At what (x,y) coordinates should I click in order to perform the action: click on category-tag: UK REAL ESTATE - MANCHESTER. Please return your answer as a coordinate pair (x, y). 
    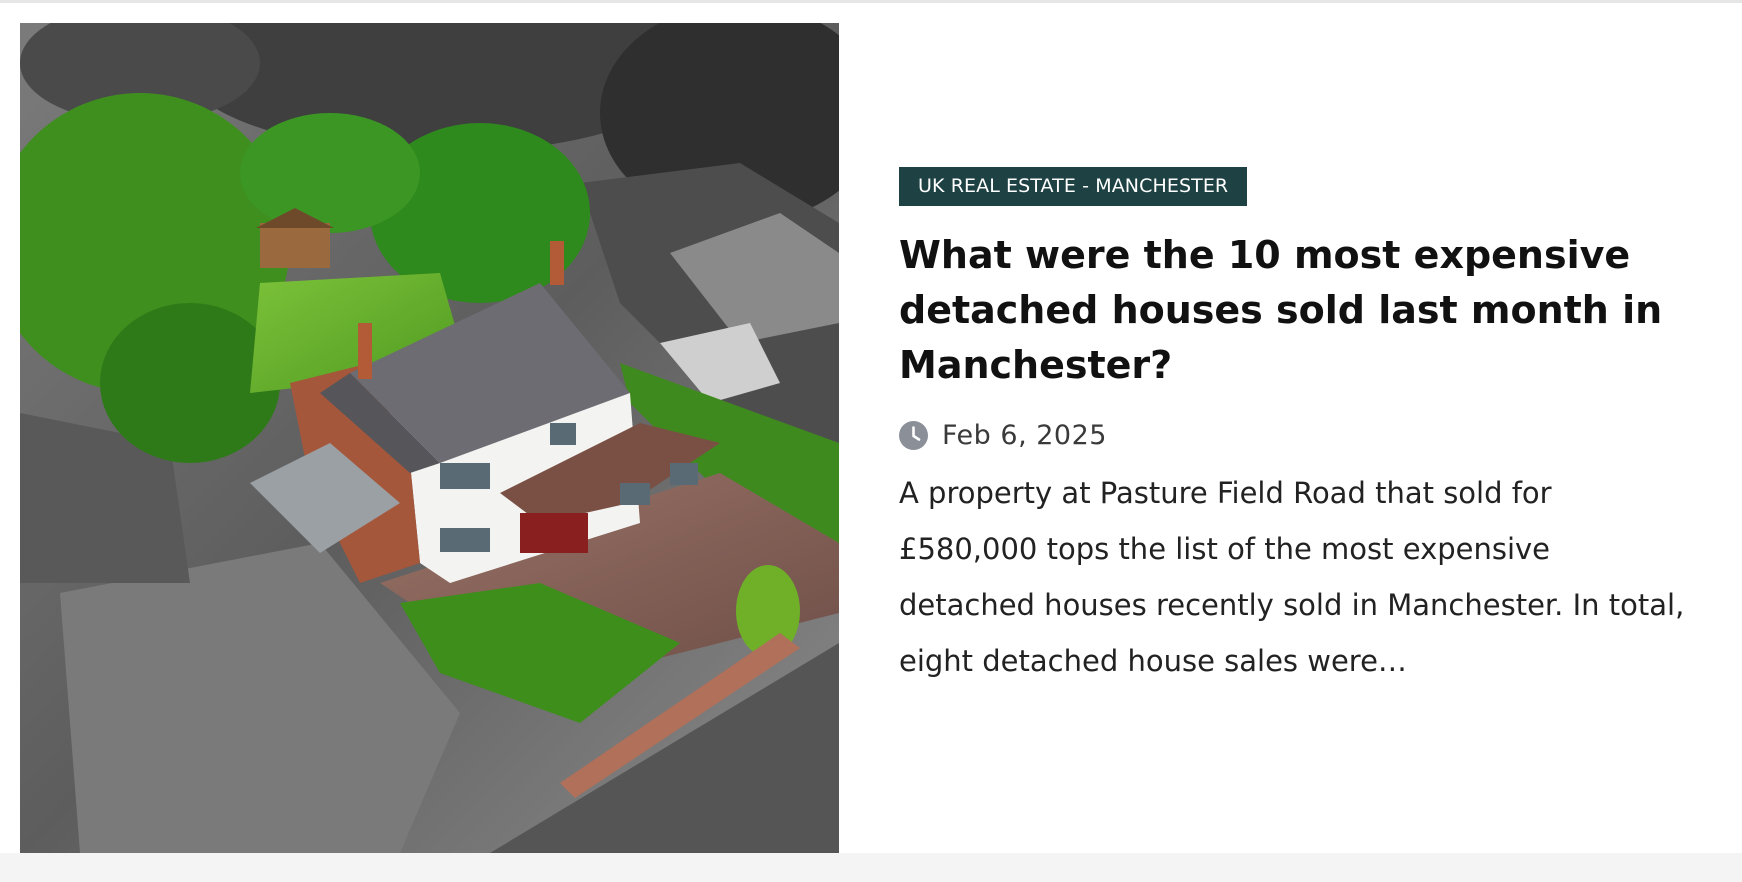
    Looking at the image, I should click on (1073, 186).